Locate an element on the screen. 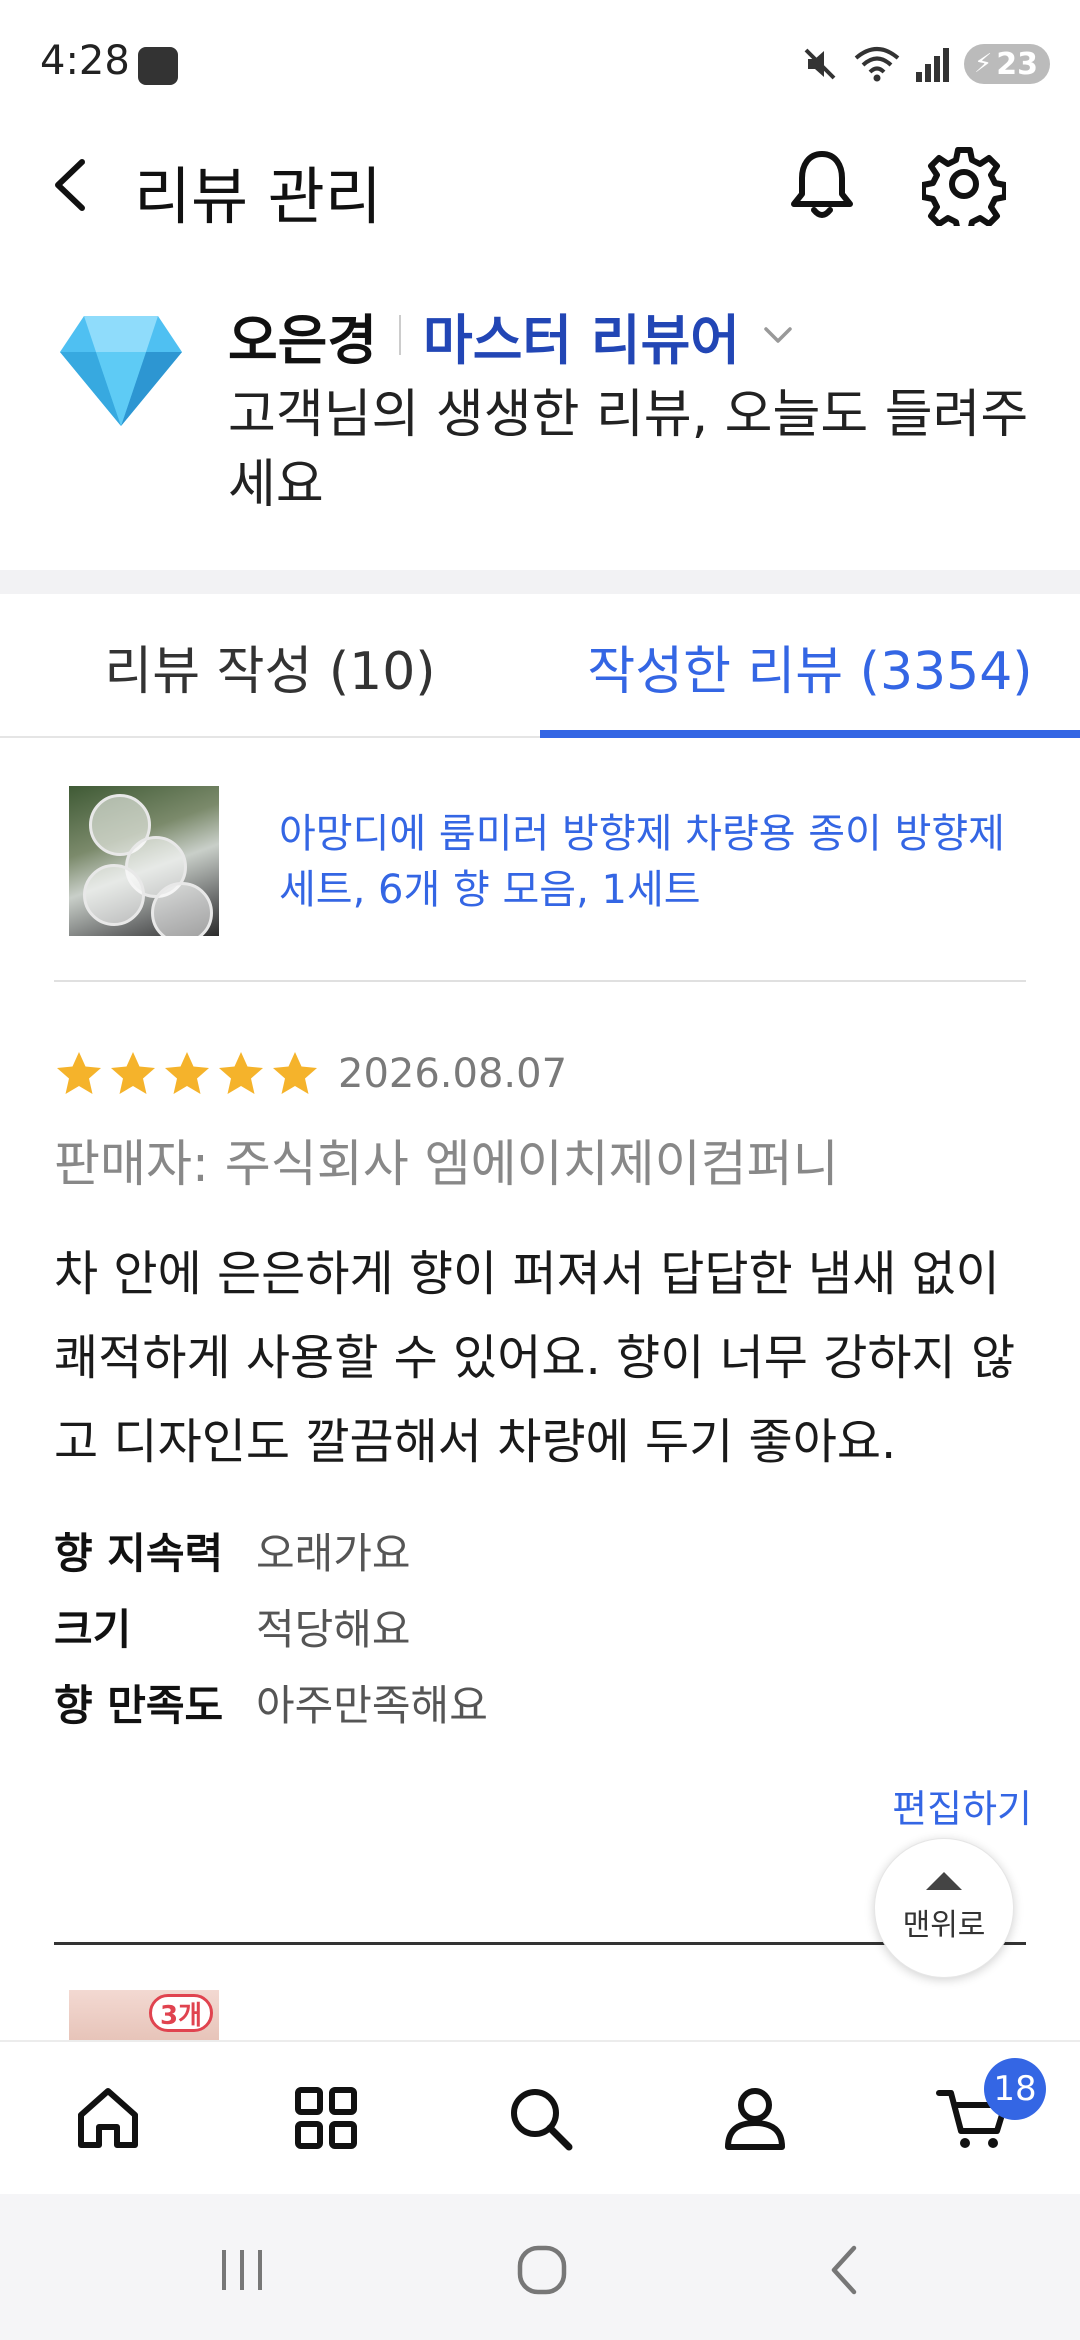 The height and width of the screenshot is (2340, 1080). attribute-row: 향 만족도 아주만족해요 is located at coordinates (504, 1702).